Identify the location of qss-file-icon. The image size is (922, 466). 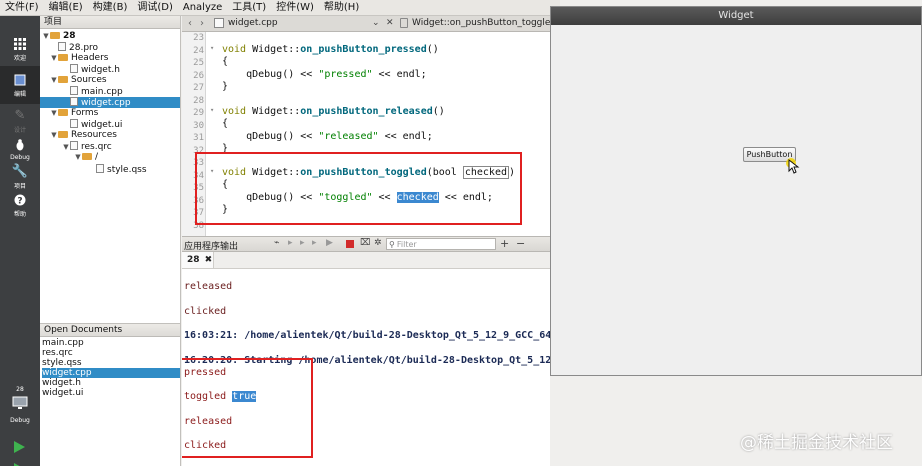
(100, 168).